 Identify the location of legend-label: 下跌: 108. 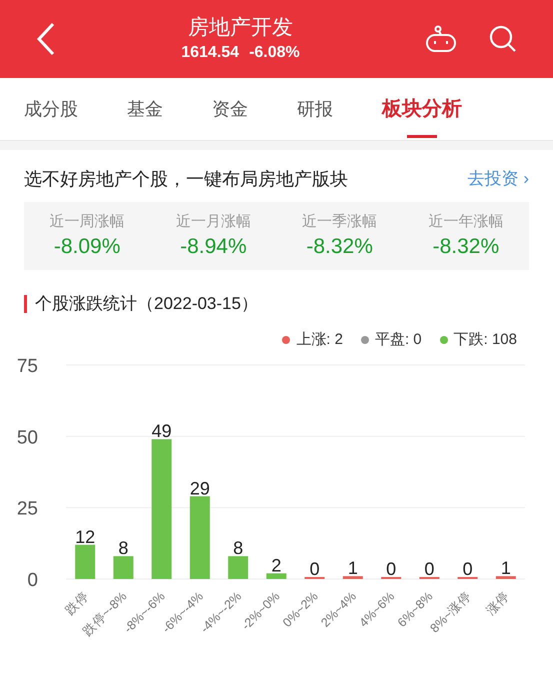
(485, 340).